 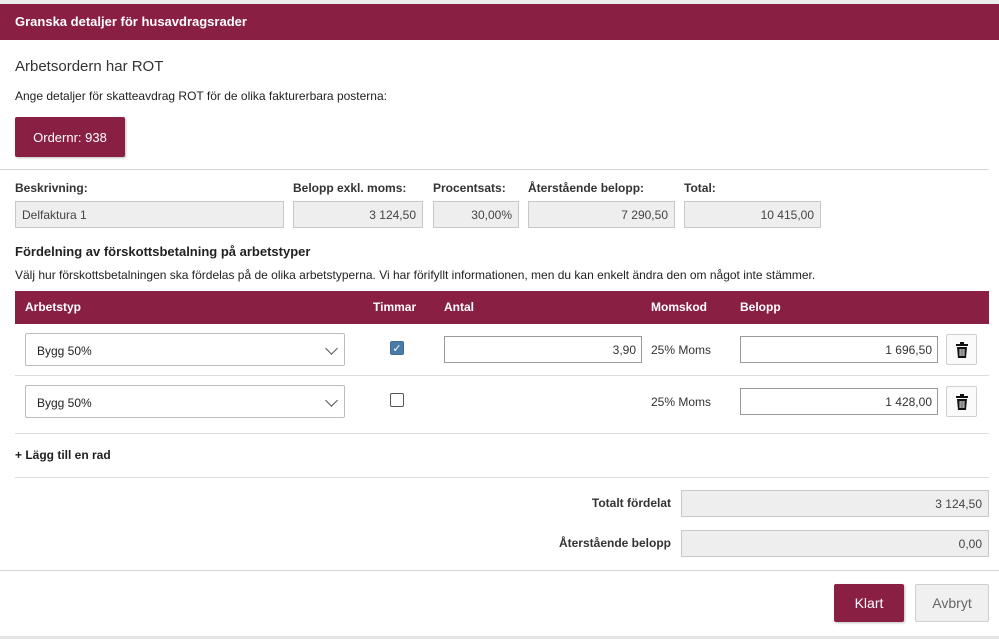 What do you see at coordinates (149, 214) in the screenshot?
I see `description-field: Delfaktura 1` at bounding box center [149, 214].